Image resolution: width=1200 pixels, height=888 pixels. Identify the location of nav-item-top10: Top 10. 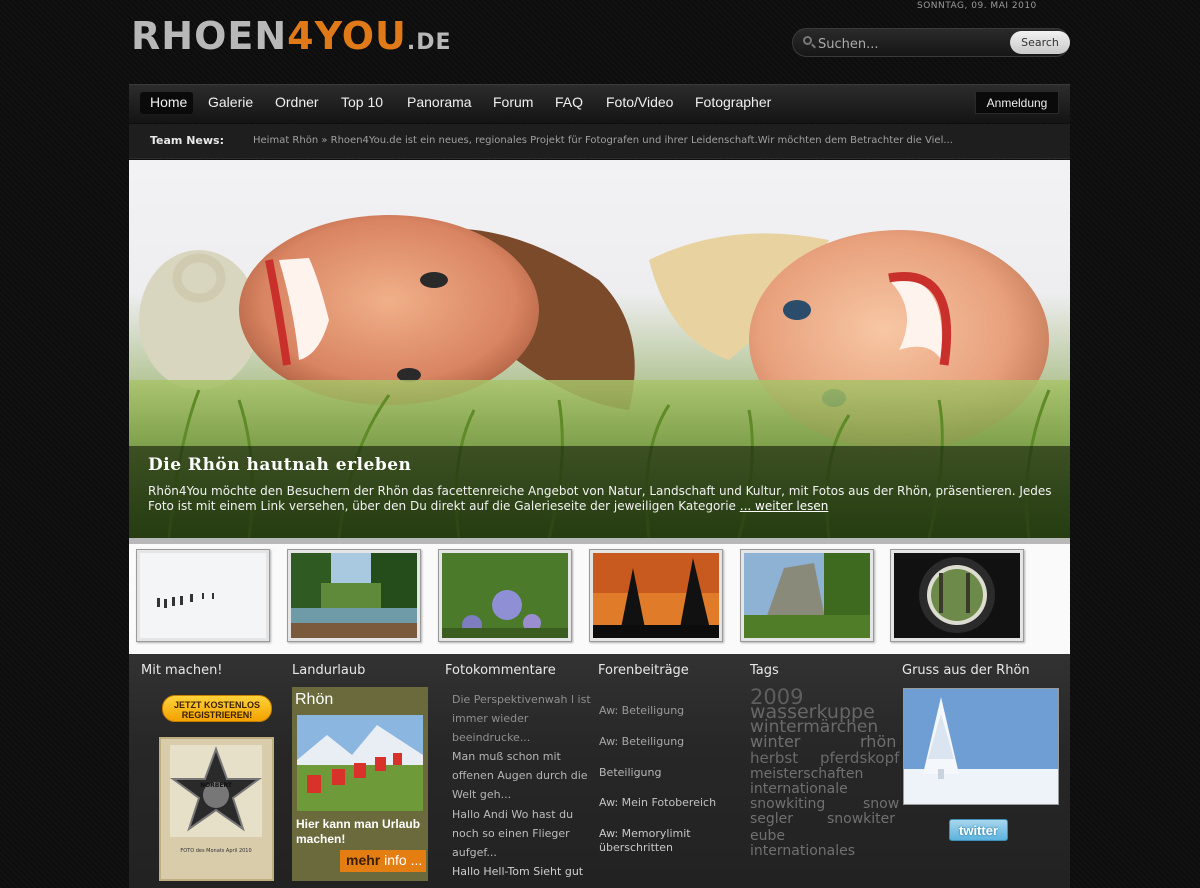
(362, 102).